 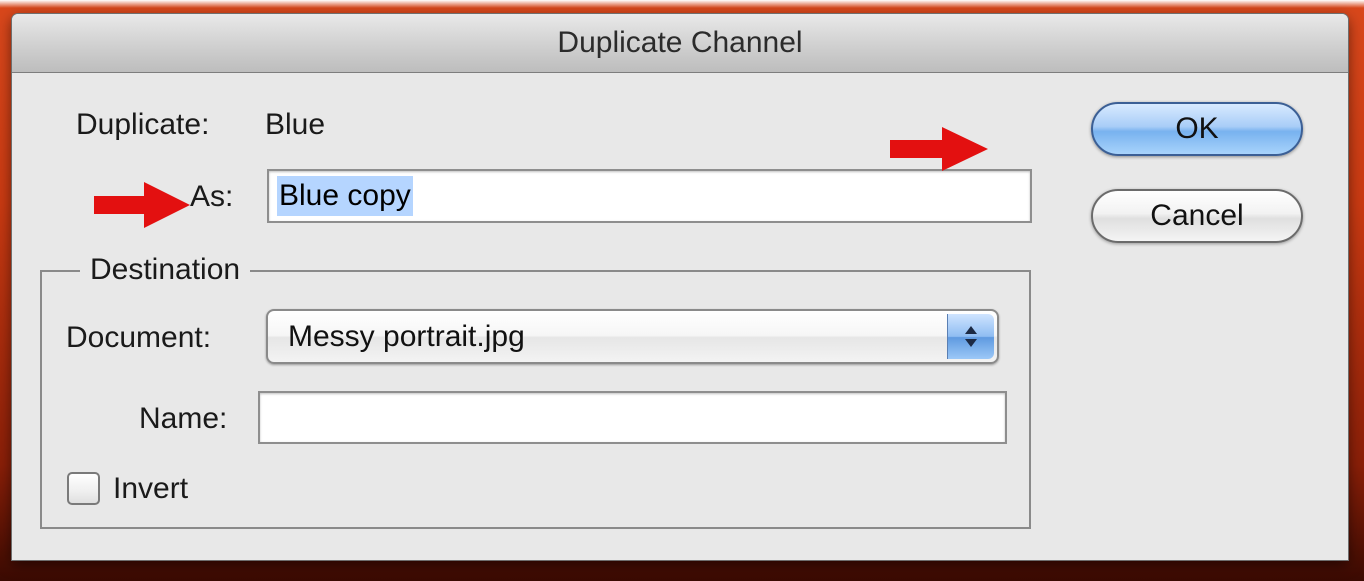 I want to click on name-label: Name:, so click(x=183, y=418).